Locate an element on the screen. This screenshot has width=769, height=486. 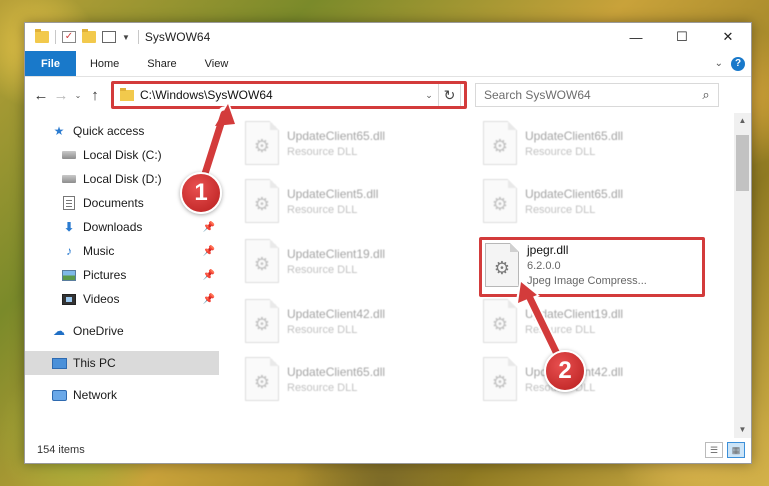
help-icon: ? is located at coordinates (738, 63).